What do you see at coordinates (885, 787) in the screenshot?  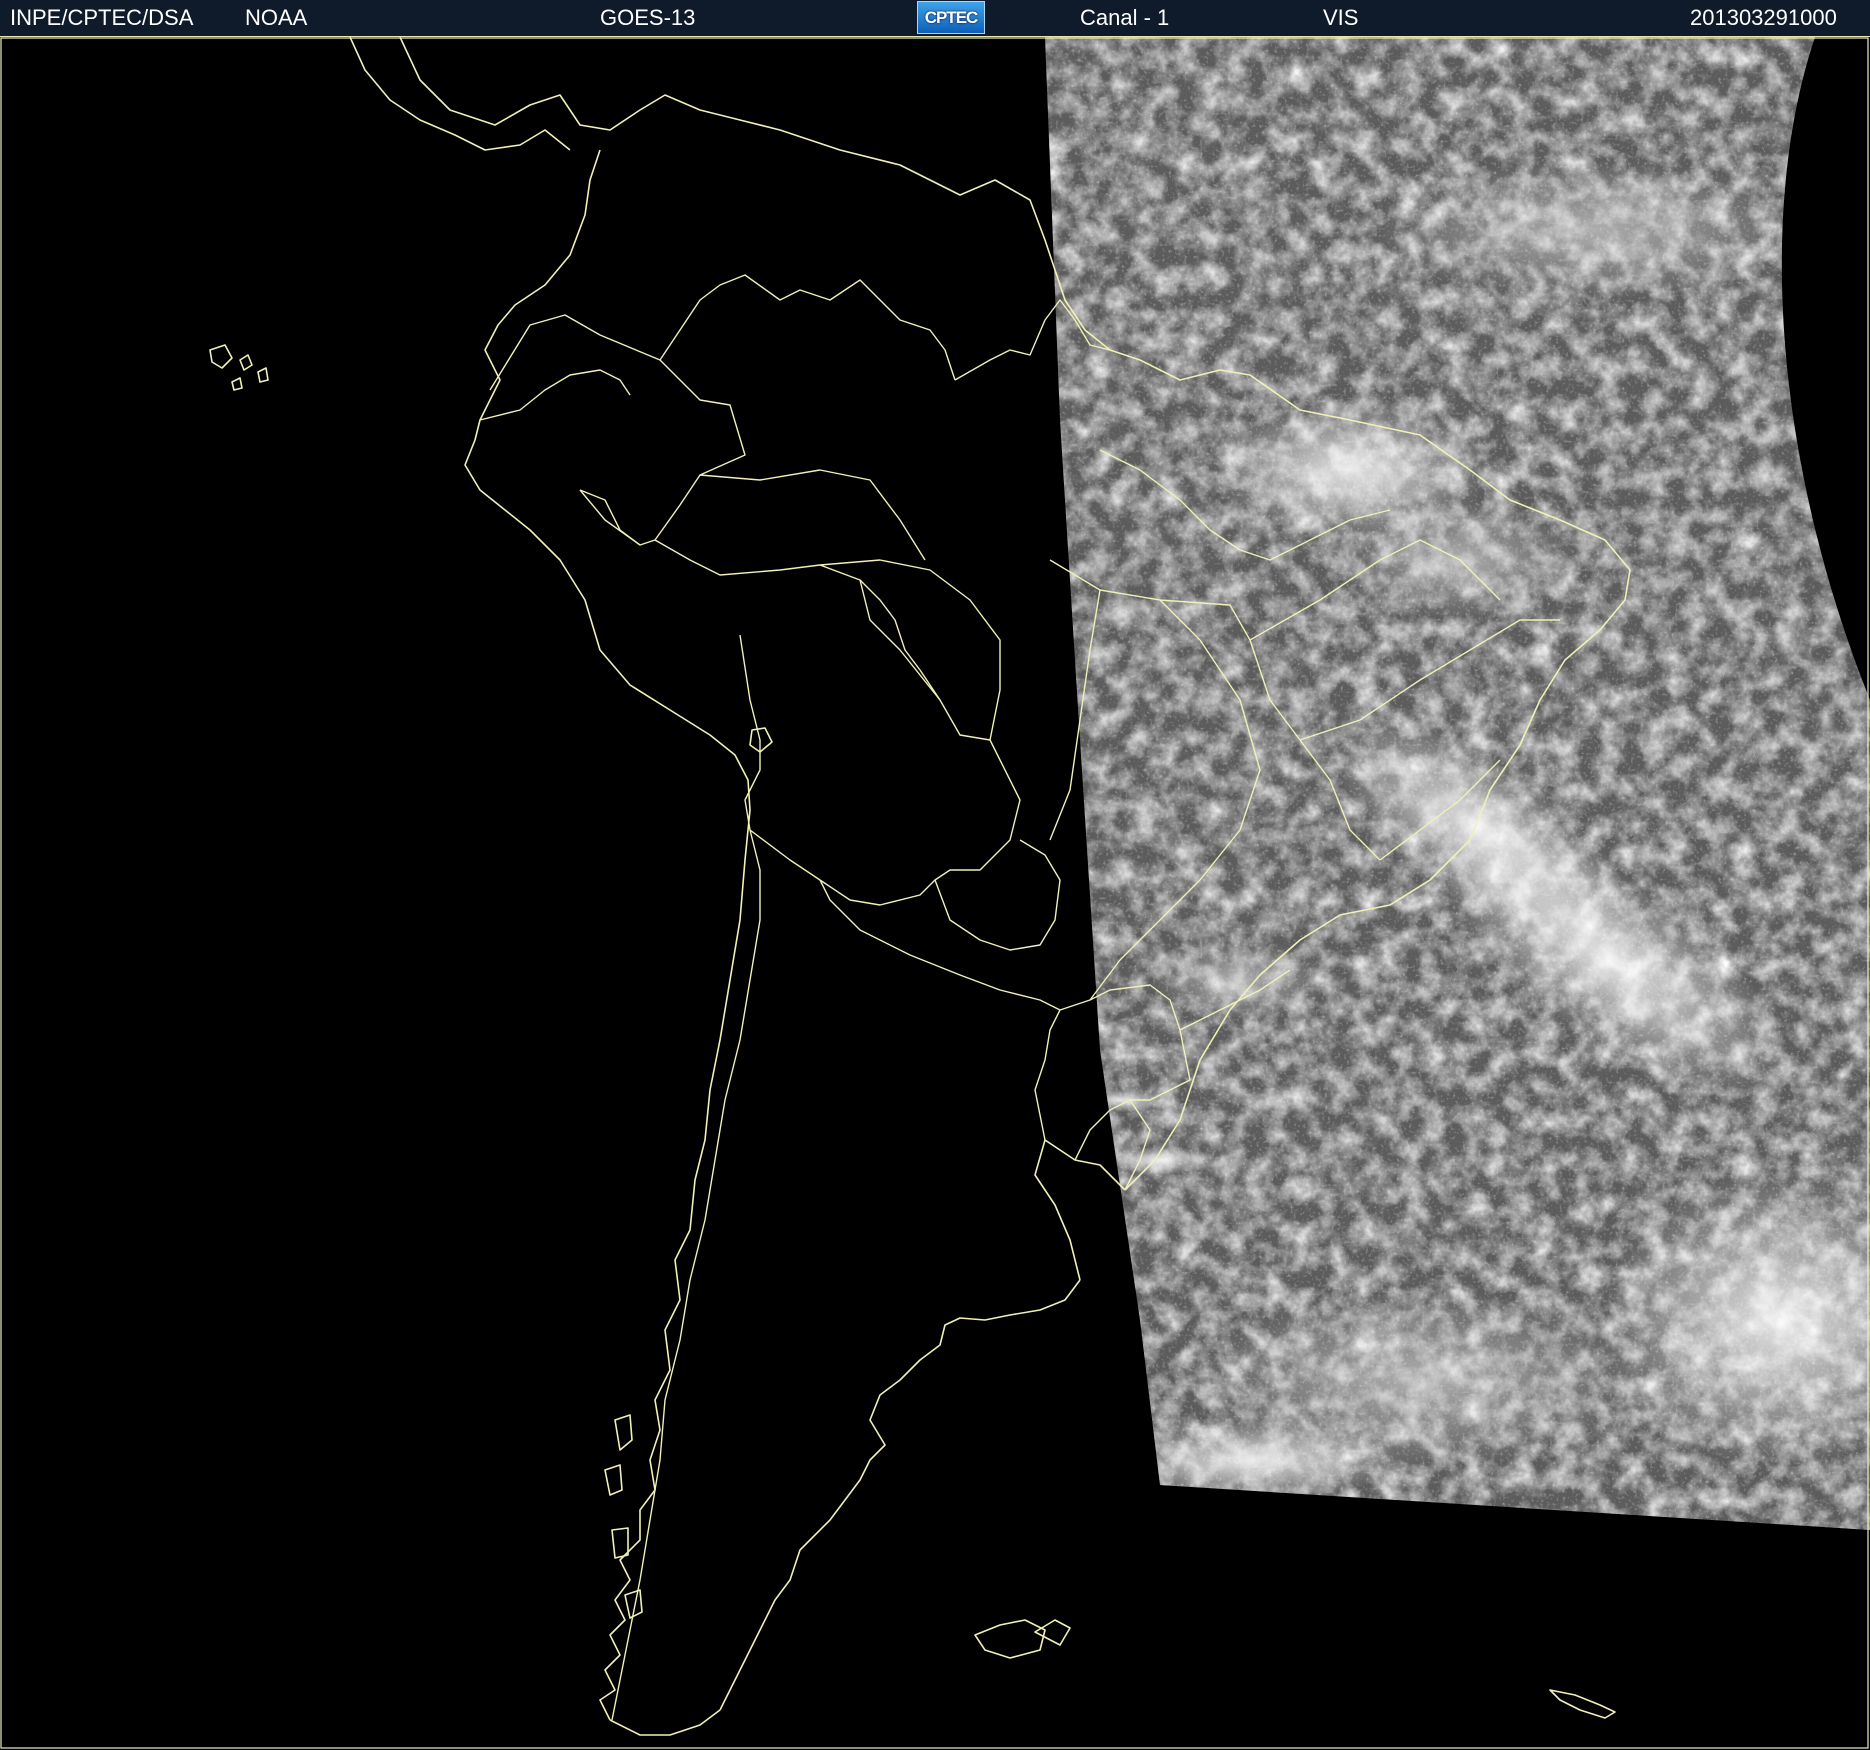 I see `border-bolivia` at bounding box center [885, 787].